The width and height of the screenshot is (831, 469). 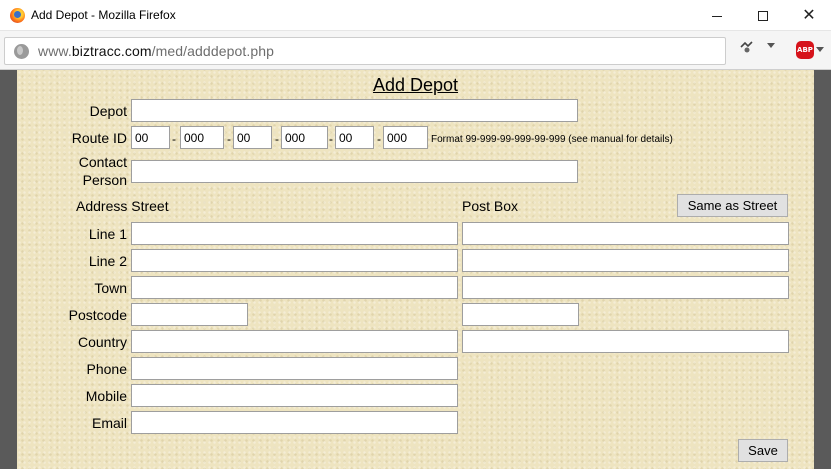 I want to click on window-title: Add Depot - Mozilla Firefox, so click(x=103, y=15).